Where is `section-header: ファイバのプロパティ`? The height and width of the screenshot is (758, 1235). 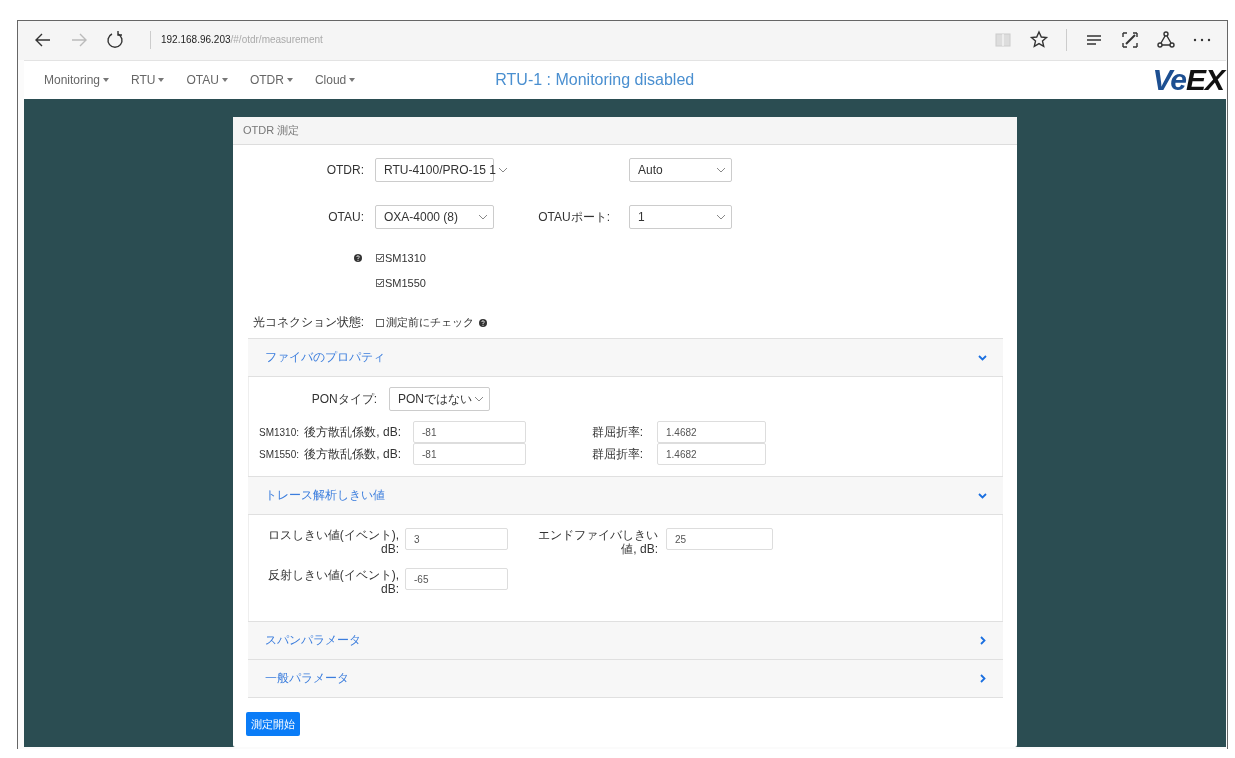
section-header: ファイバのプロパティ is located at coordinates (625, 357).